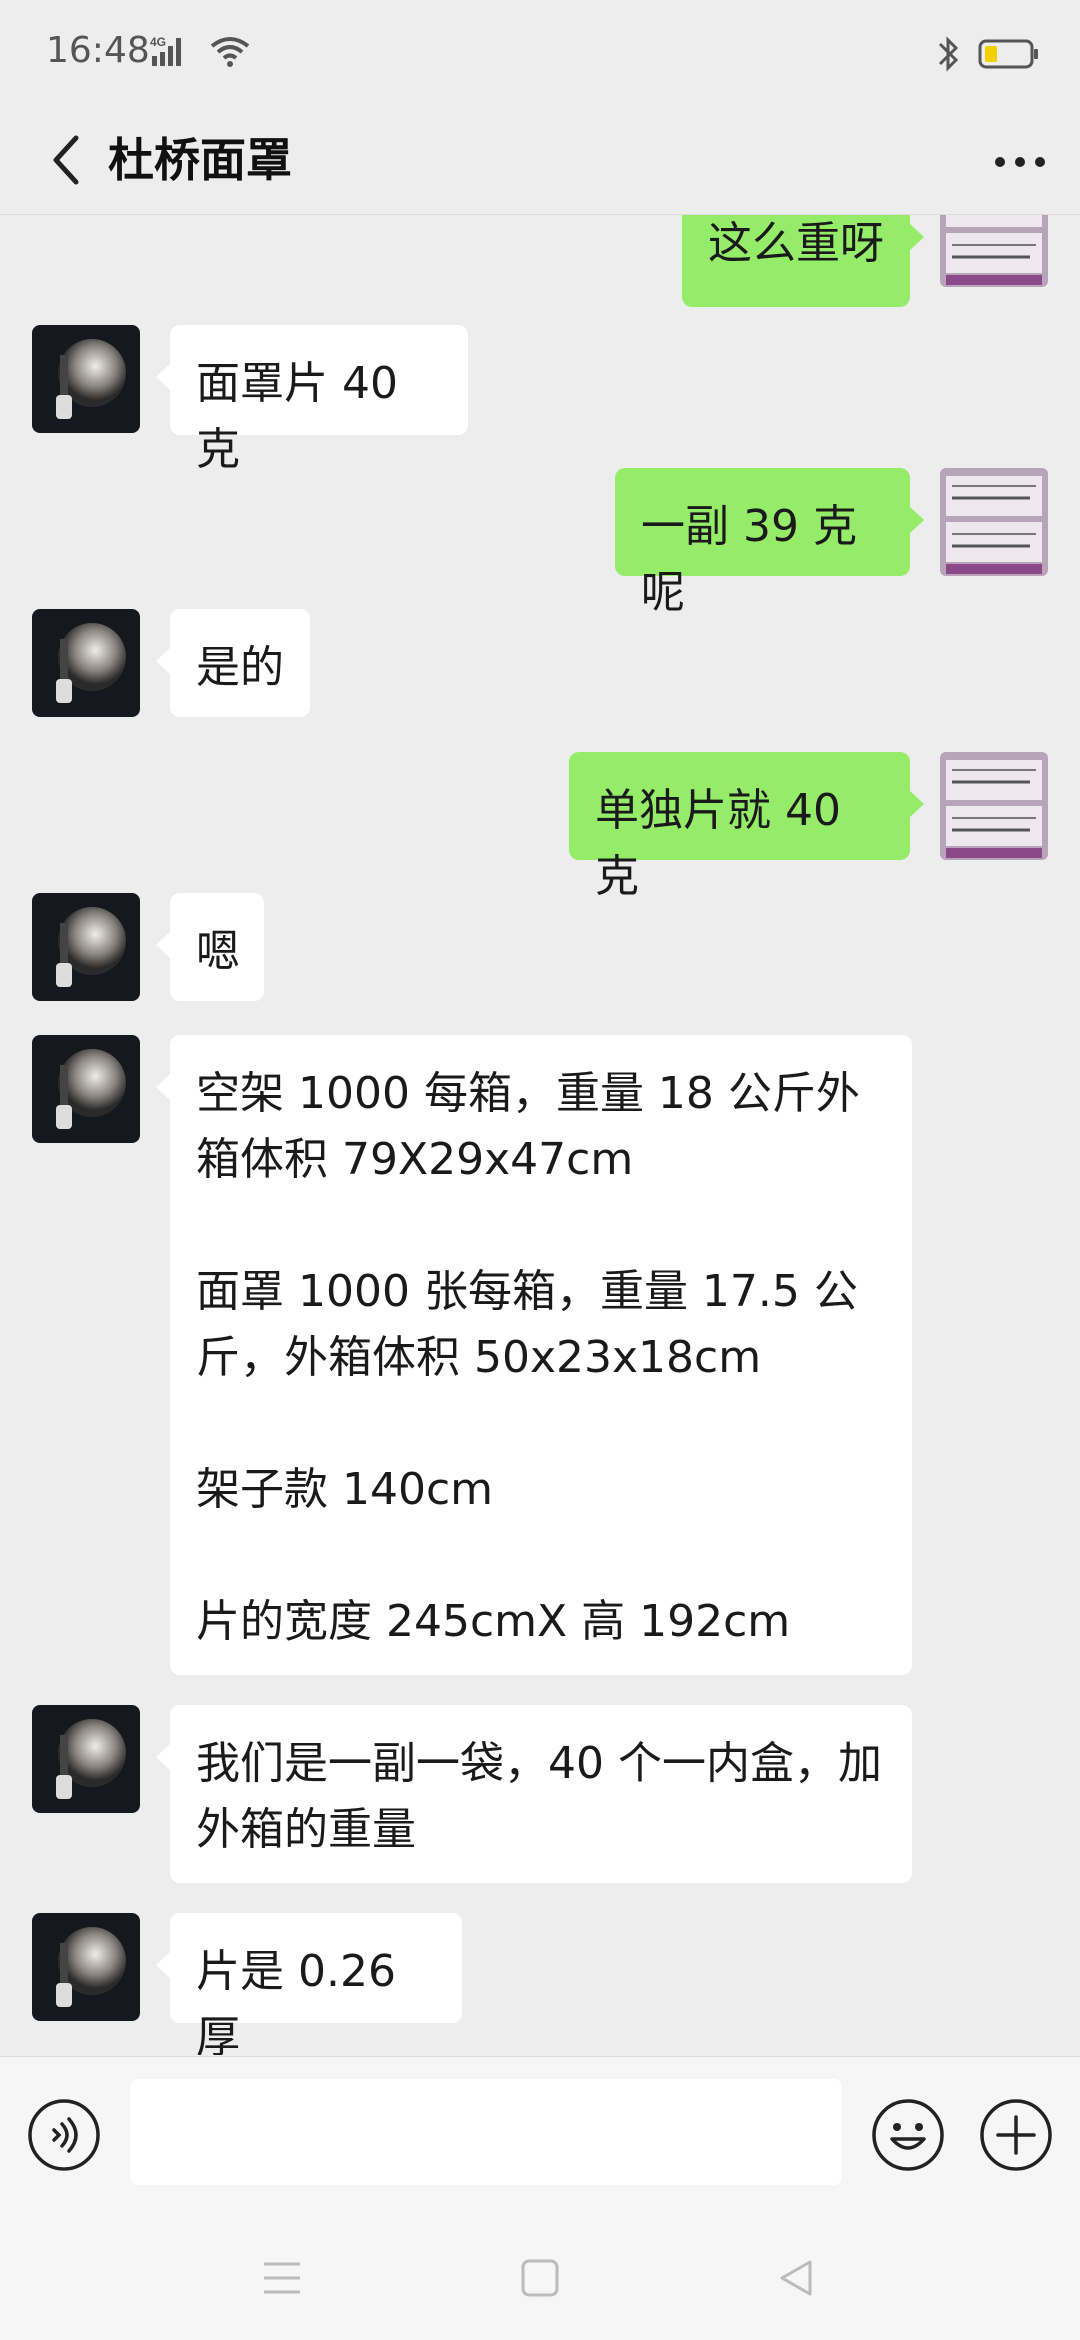 The height and width of the screenshot is (2340, 1080). I want to click on voice-button, so click(64, 2135).